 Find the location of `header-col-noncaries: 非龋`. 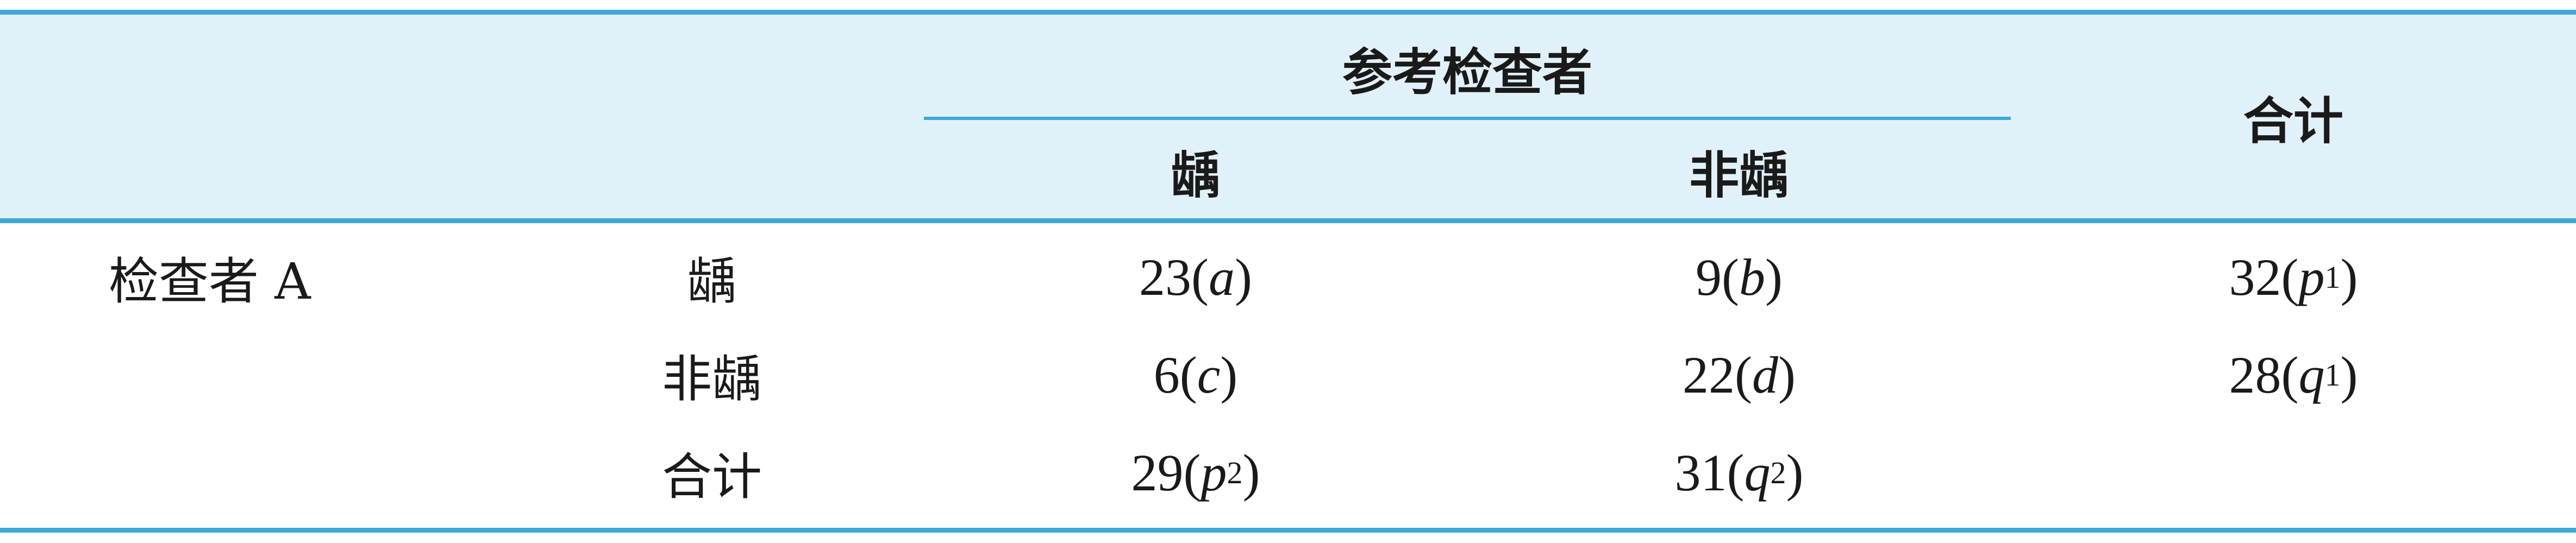

header-col-noncaries: 非龋 is located at coordinates (1739, 175).